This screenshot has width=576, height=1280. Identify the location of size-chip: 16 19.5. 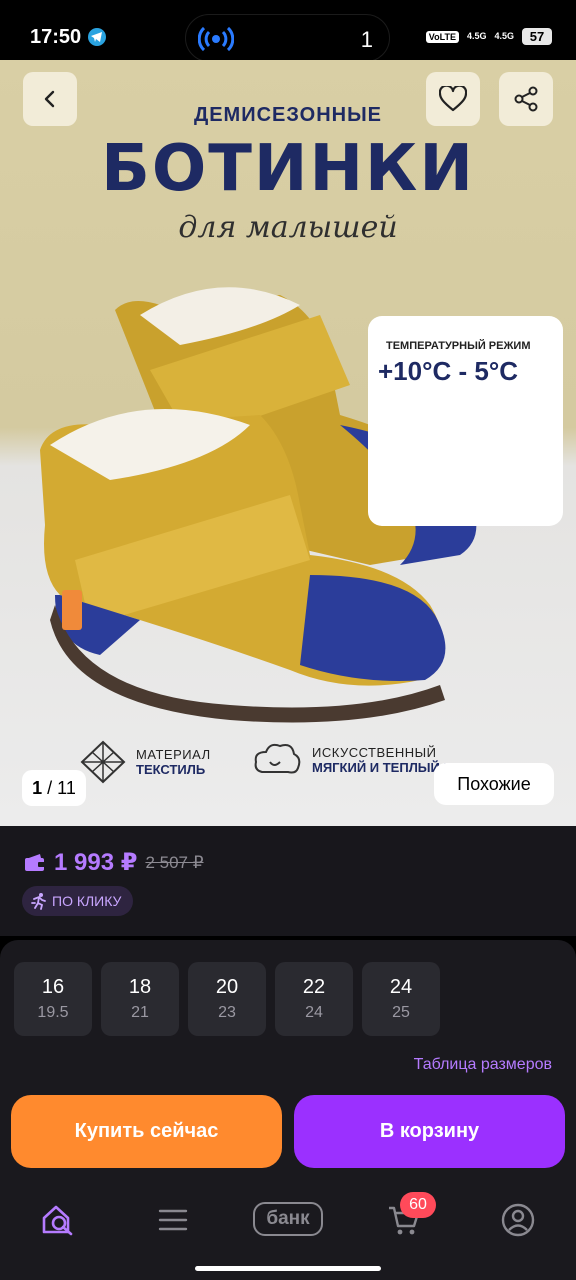
(53, 999).